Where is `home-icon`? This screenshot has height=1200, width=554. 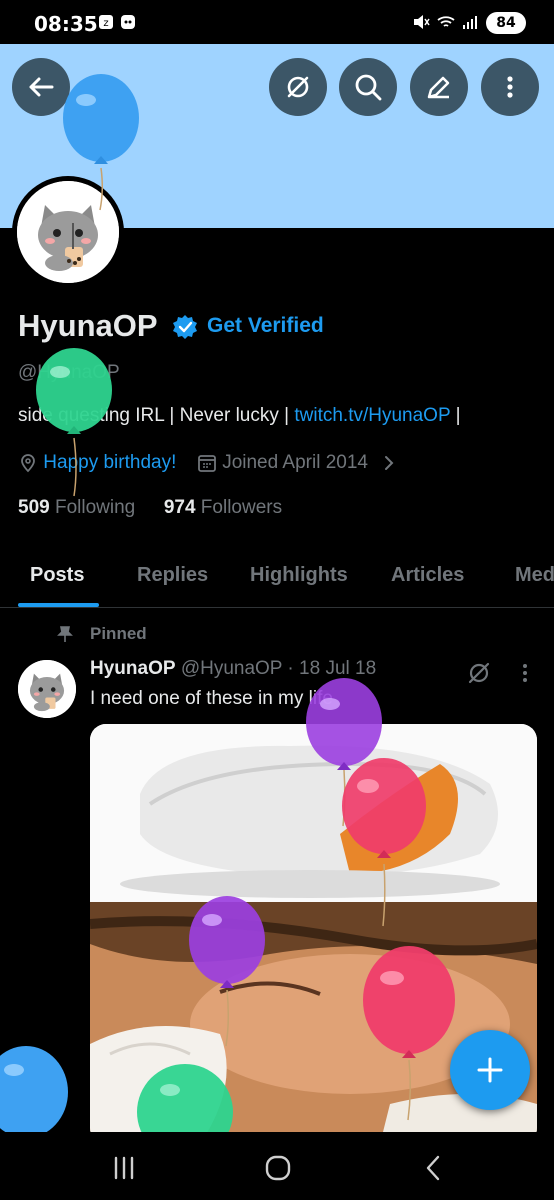
home-icon is located at coordinates (278, 1168).